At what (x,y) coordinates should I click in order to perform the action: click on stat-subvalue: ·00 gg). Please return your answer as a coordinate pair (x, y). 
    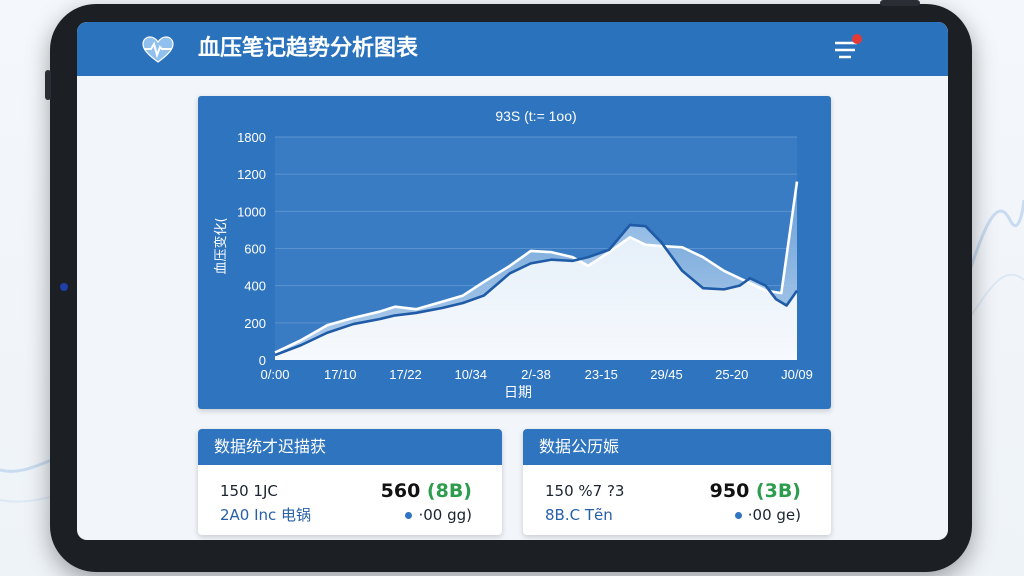
    Looking at the image, I should click on (438, 515).